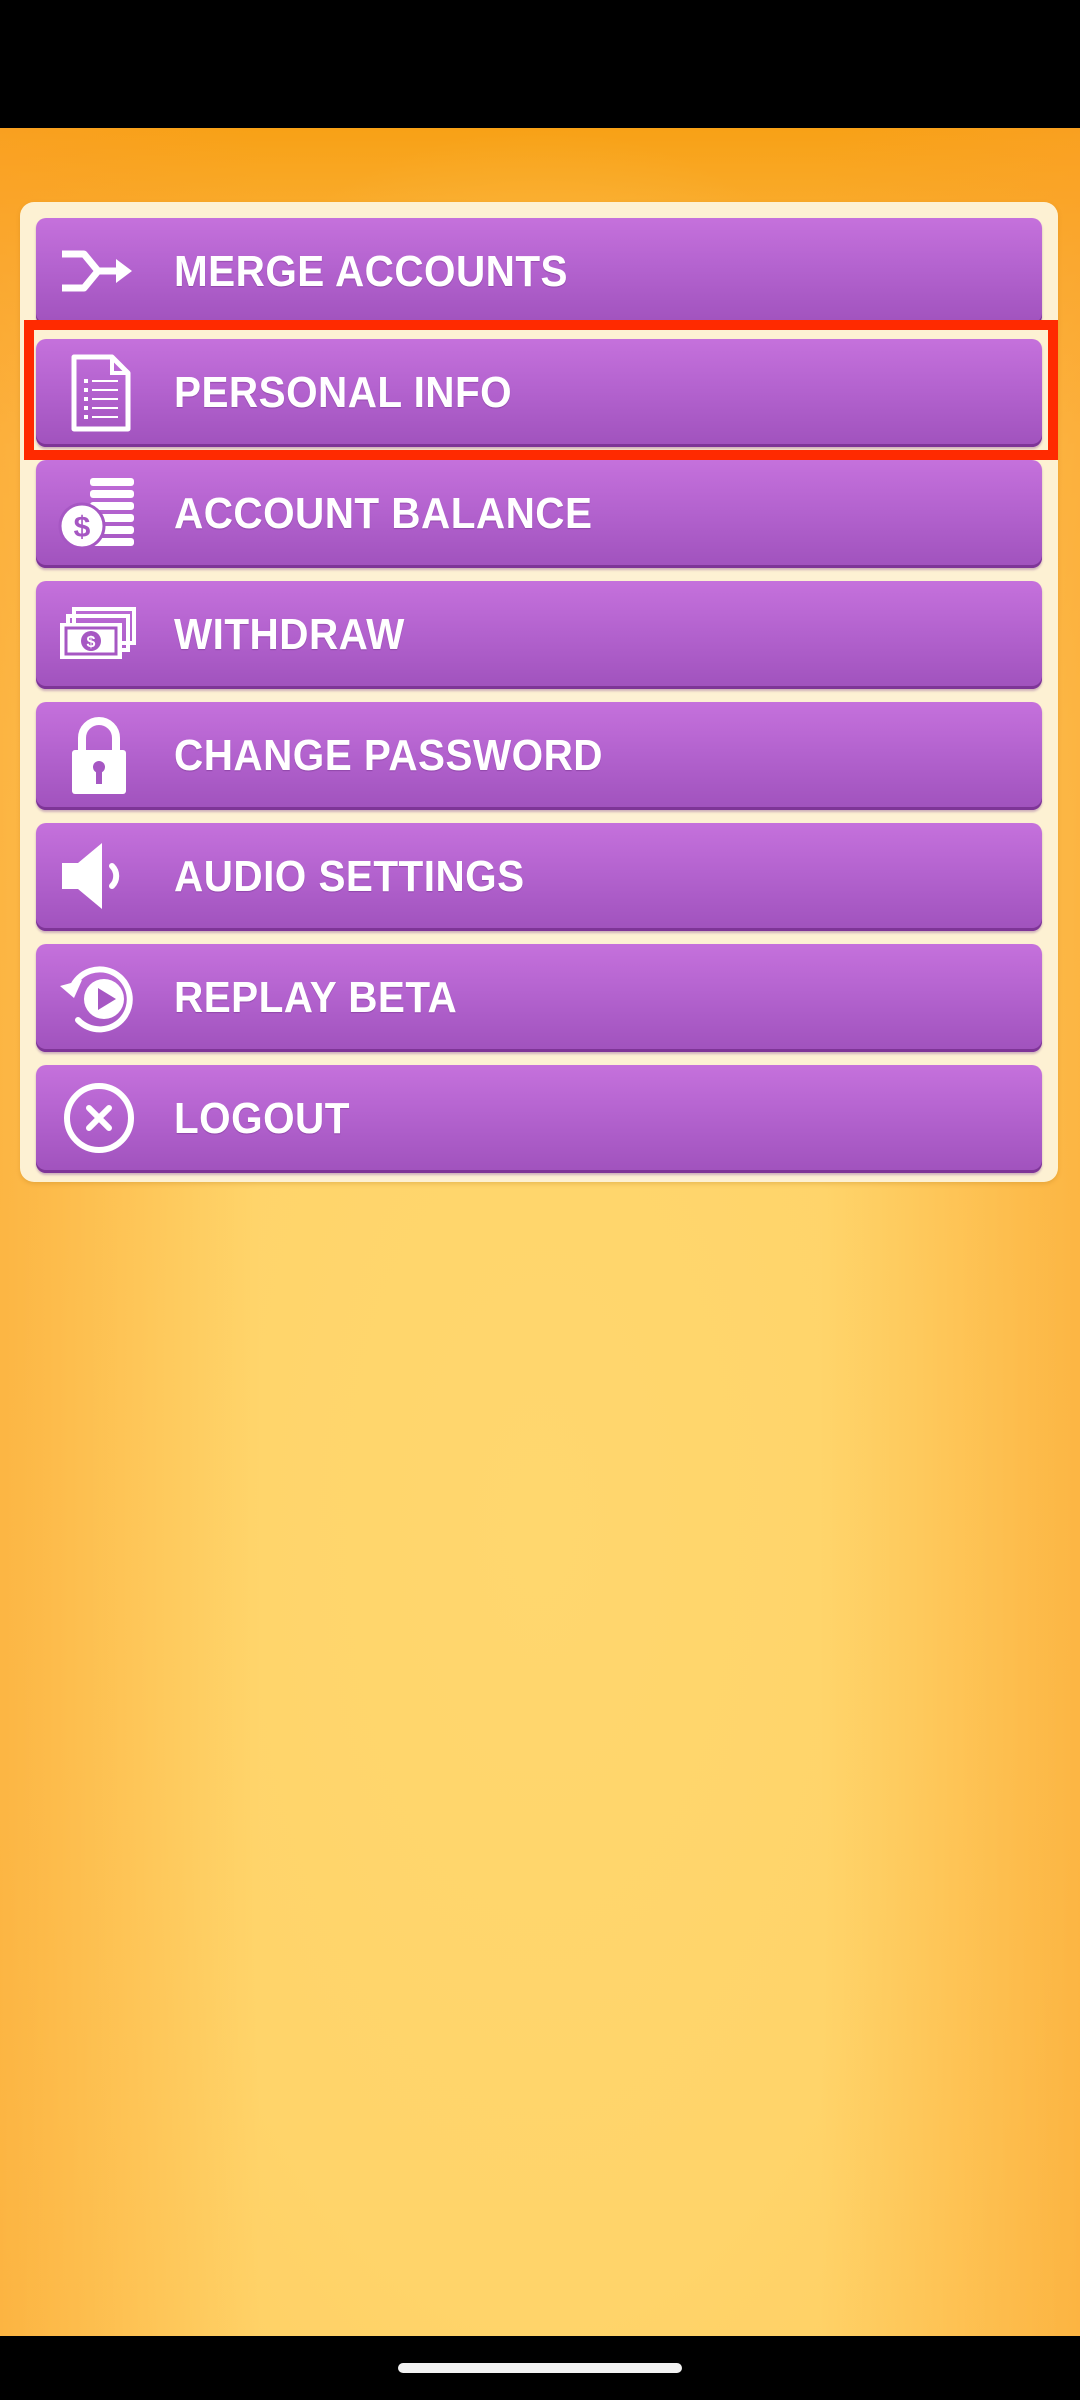  What do you see at coordinates (539, 393) in the screenshot?
I see `personal-info-button: PERSONAL INFO` at bounding box center [539, 393].